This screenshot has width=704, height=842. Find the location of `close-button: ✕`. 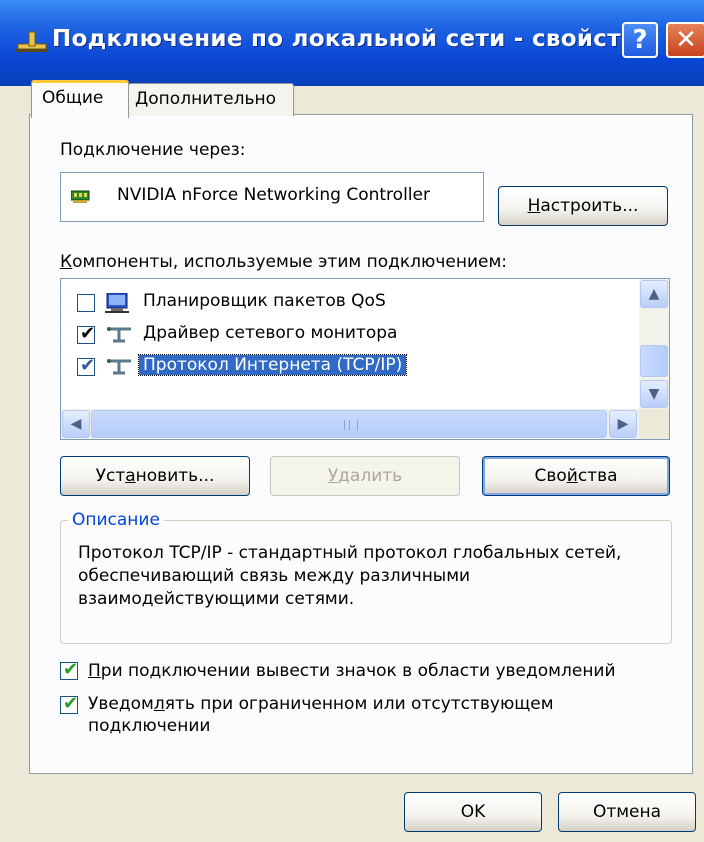

close-button: ✕ is located at coordinates (685, 40).